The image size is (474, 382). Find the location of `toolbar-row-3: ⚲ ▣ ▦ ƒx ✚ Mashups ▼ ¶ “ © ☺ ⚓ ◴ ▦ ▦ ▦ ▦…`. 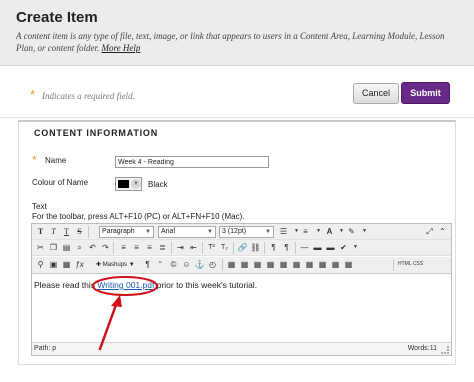

toolbar-row-3: ⚲ ▣ ▦ ƒx ✚ Mashups ▼ ¶ “ © ☺ ⚓ ◴ ▦ ▦ ▦ ▦… is located at coordinates (241, 265).